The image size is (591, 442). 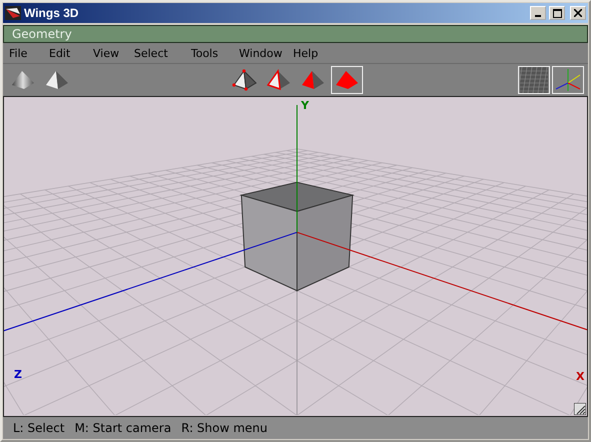 I want to click on minimize-button, so click(x=538, y=13).